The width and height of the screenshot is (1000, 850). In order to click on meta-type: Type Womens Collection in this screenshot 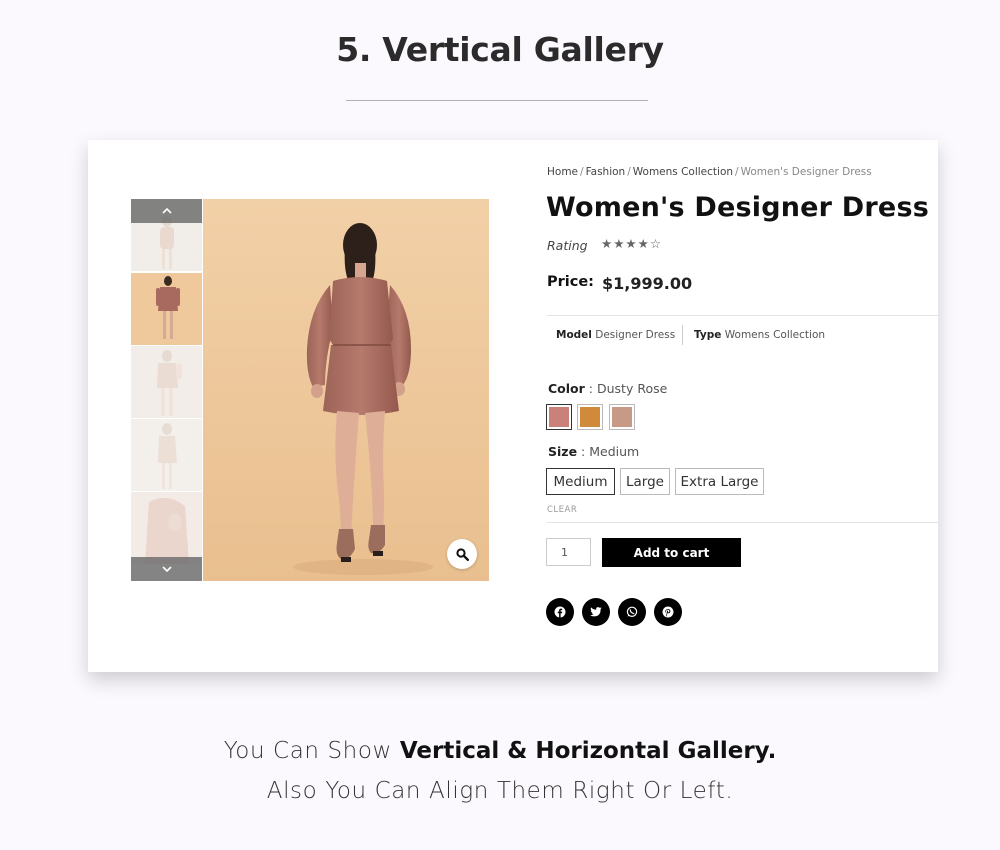, I will do `click(759, 335)`.